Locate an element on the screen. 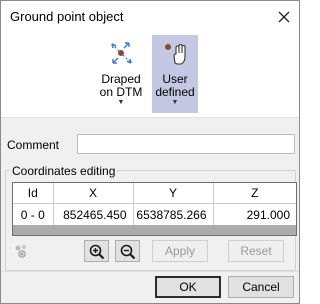  title-bar: Ground point object is located at coordinates (150, 16).